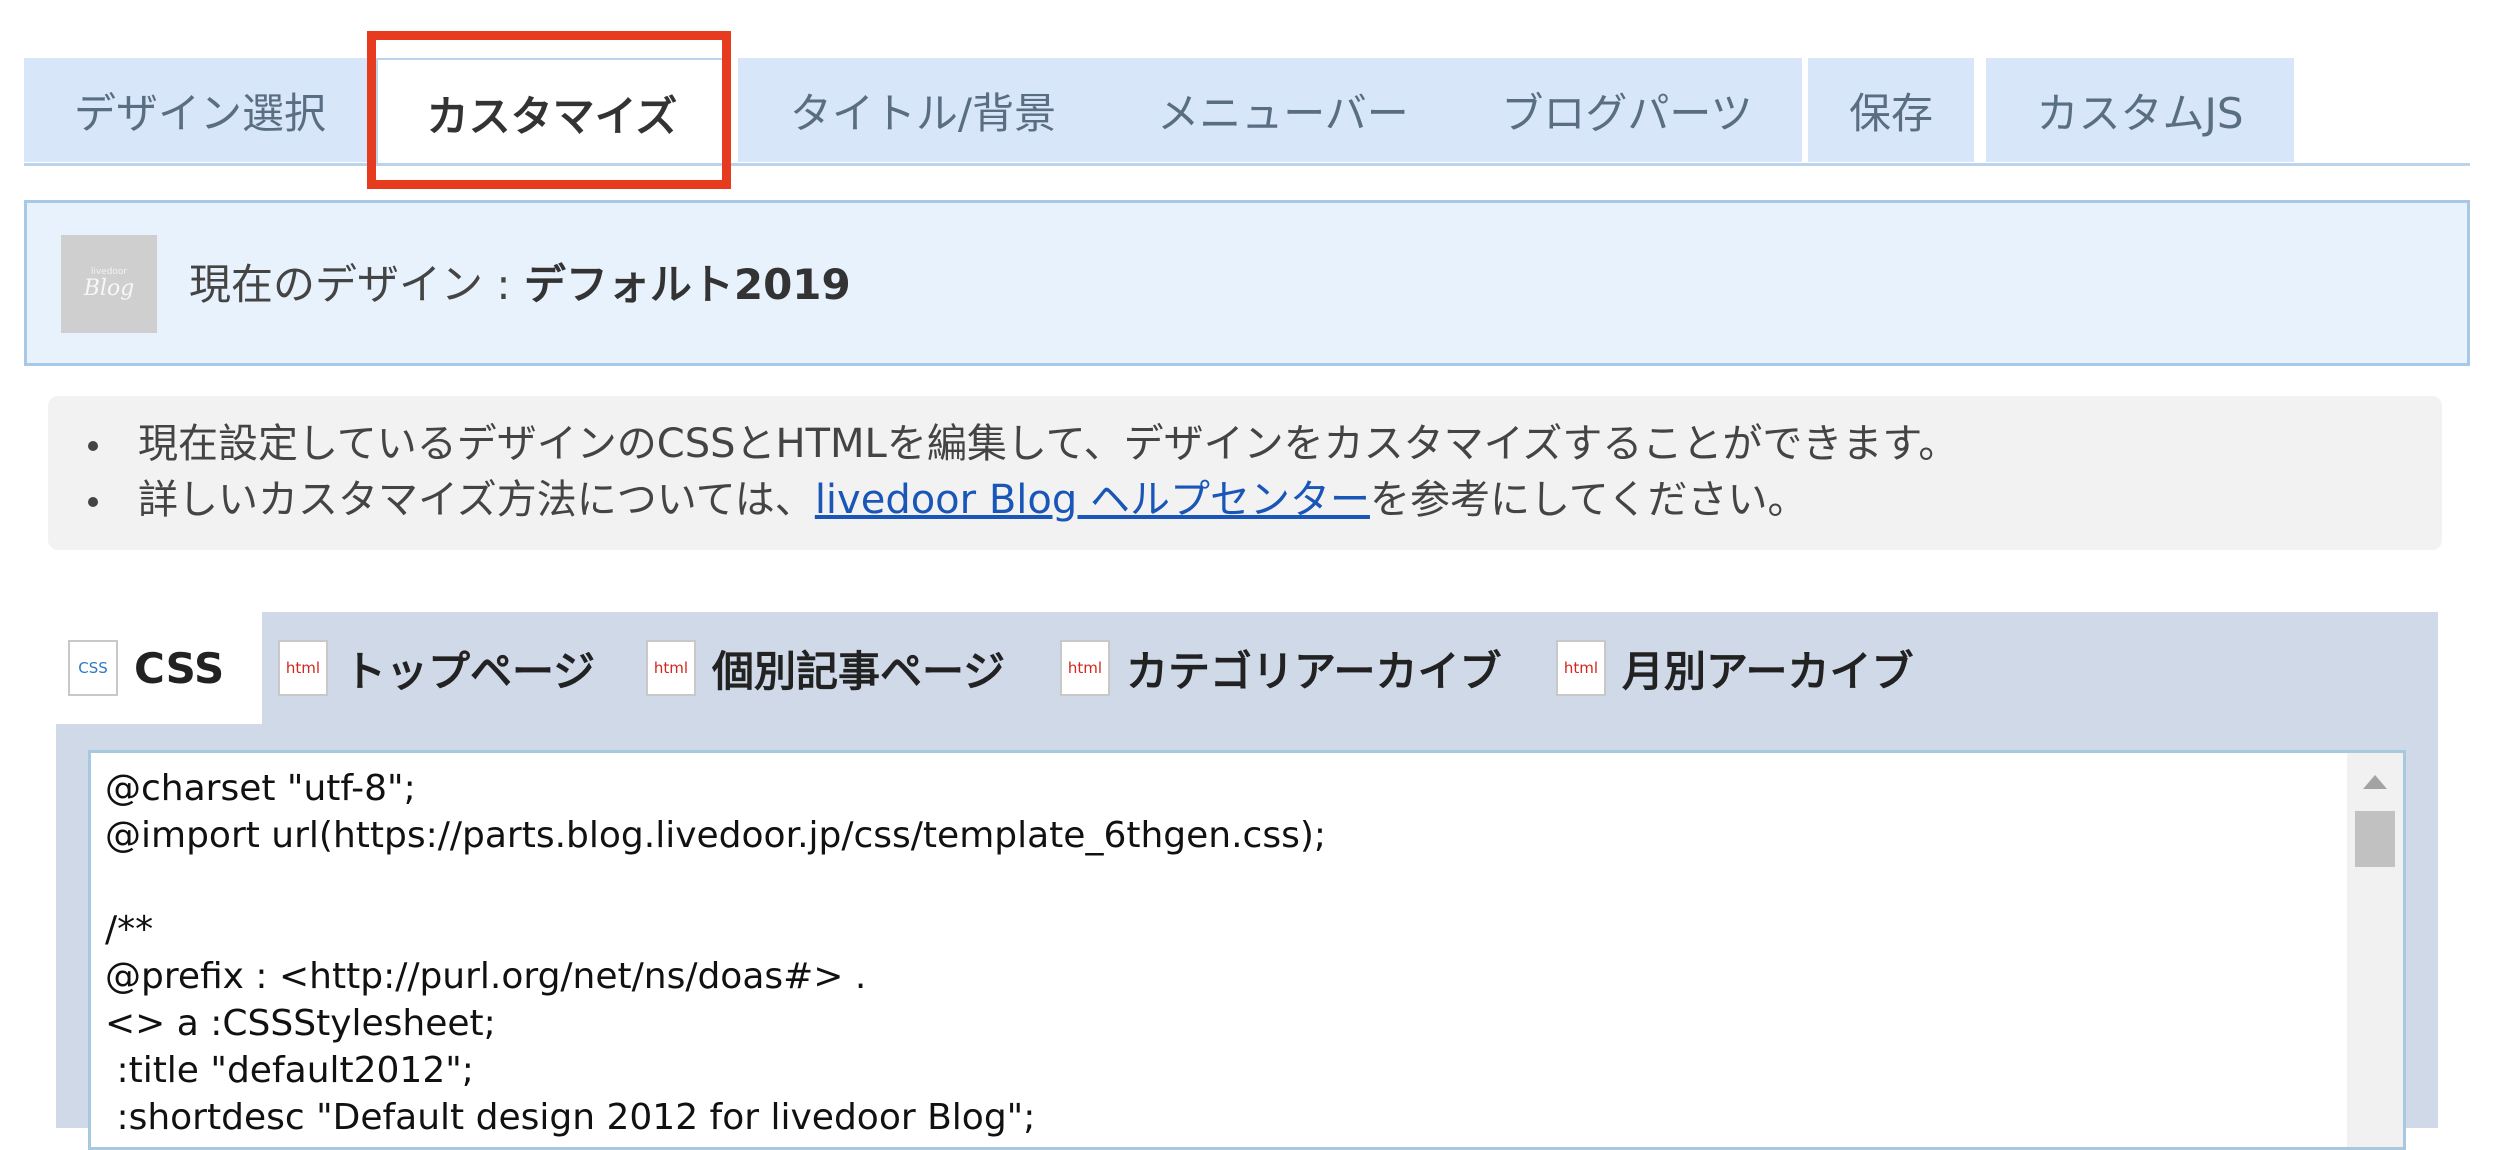  I want to click on tab-title-background: タイトル/背景, so click(923, 110).